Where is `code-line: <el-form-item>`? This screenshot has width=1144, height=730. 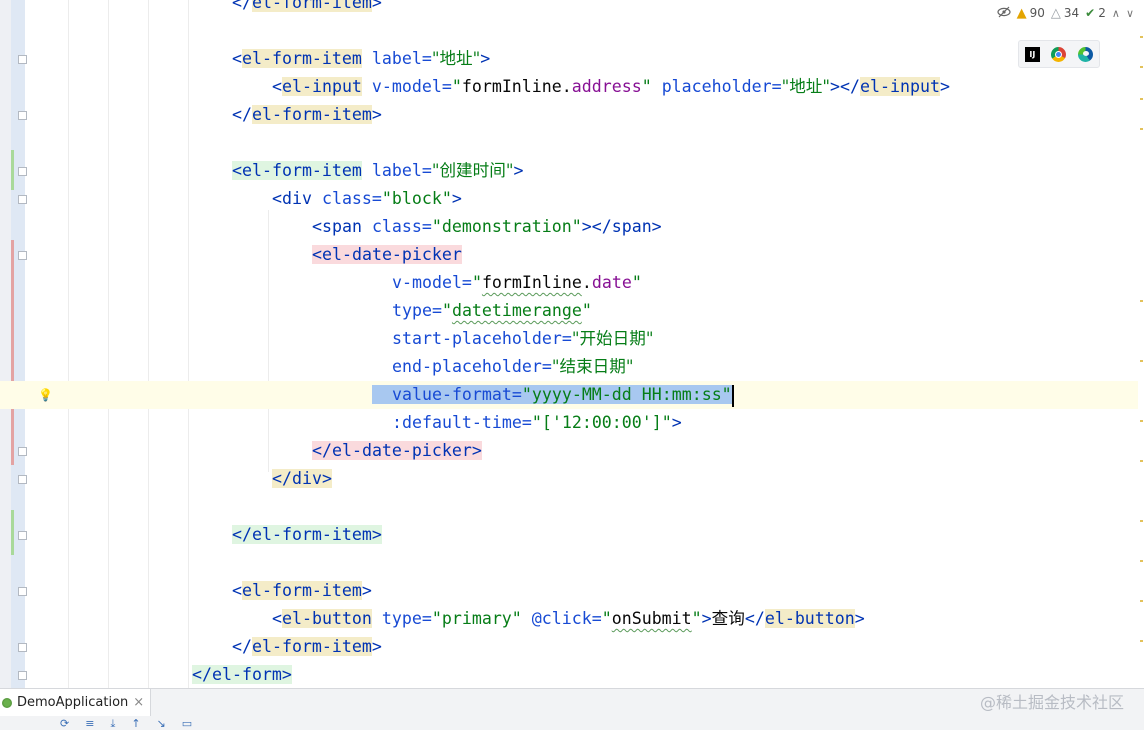 code-line: <el-form-item> is located at coordinates (572, 591).